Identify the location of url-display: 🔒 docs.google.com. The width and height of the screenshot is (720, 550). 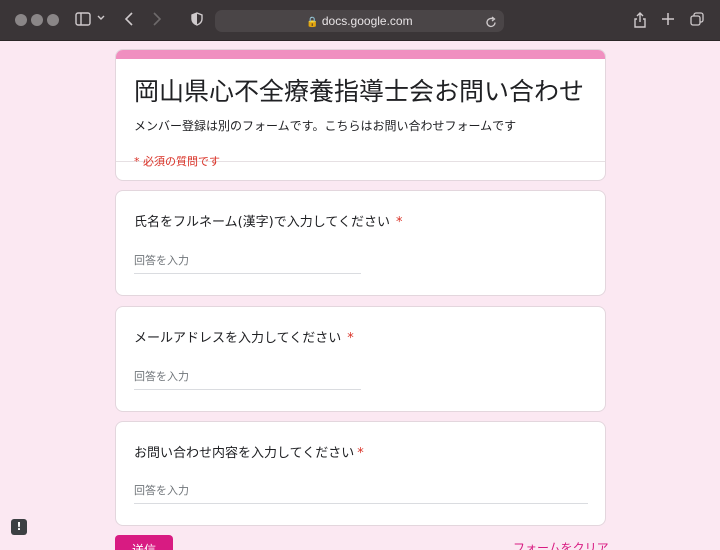
(359, 22).